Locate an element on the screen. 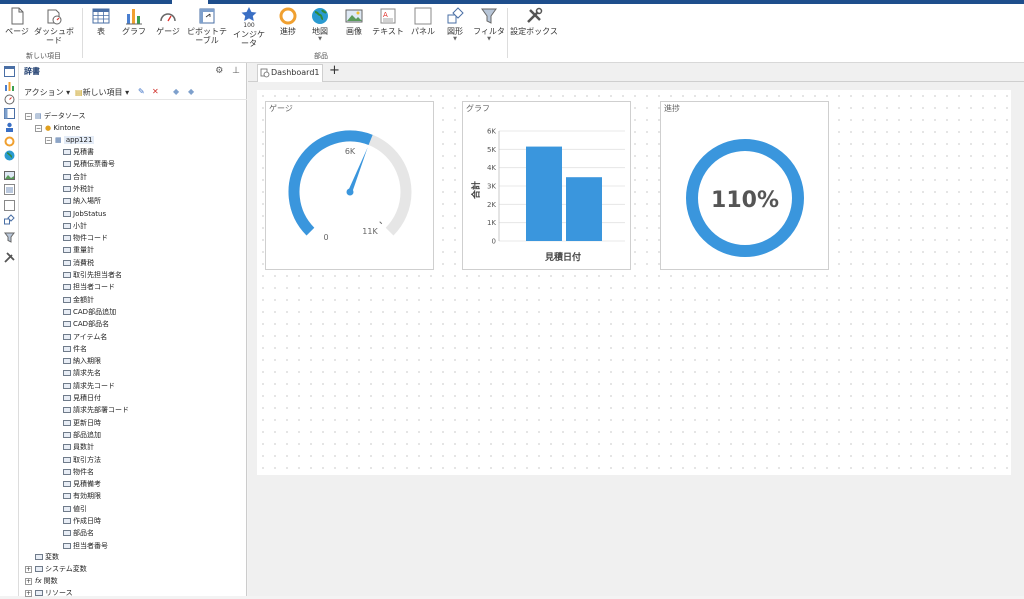 Image resolution: width=1024 pixels, height=599 pixels. chart-card: グラフ 0 1K 2K 3K 4K 5K 6K 見積日付 合計 is located at coordinates (546, 185).